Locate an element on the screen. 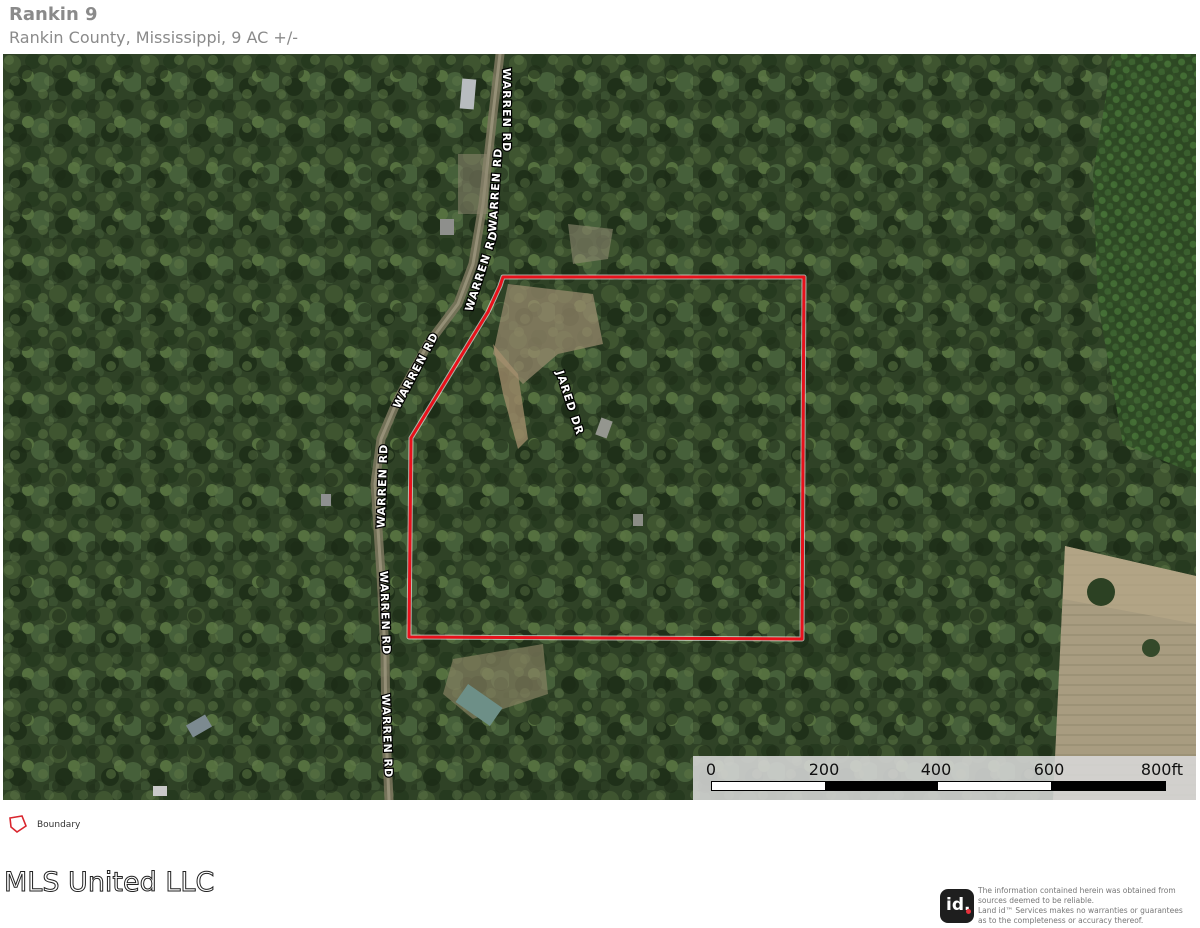 The height and width of the screenshot is (928, 1200). scale-label-200: 200 is located at coordinates (824, 769).